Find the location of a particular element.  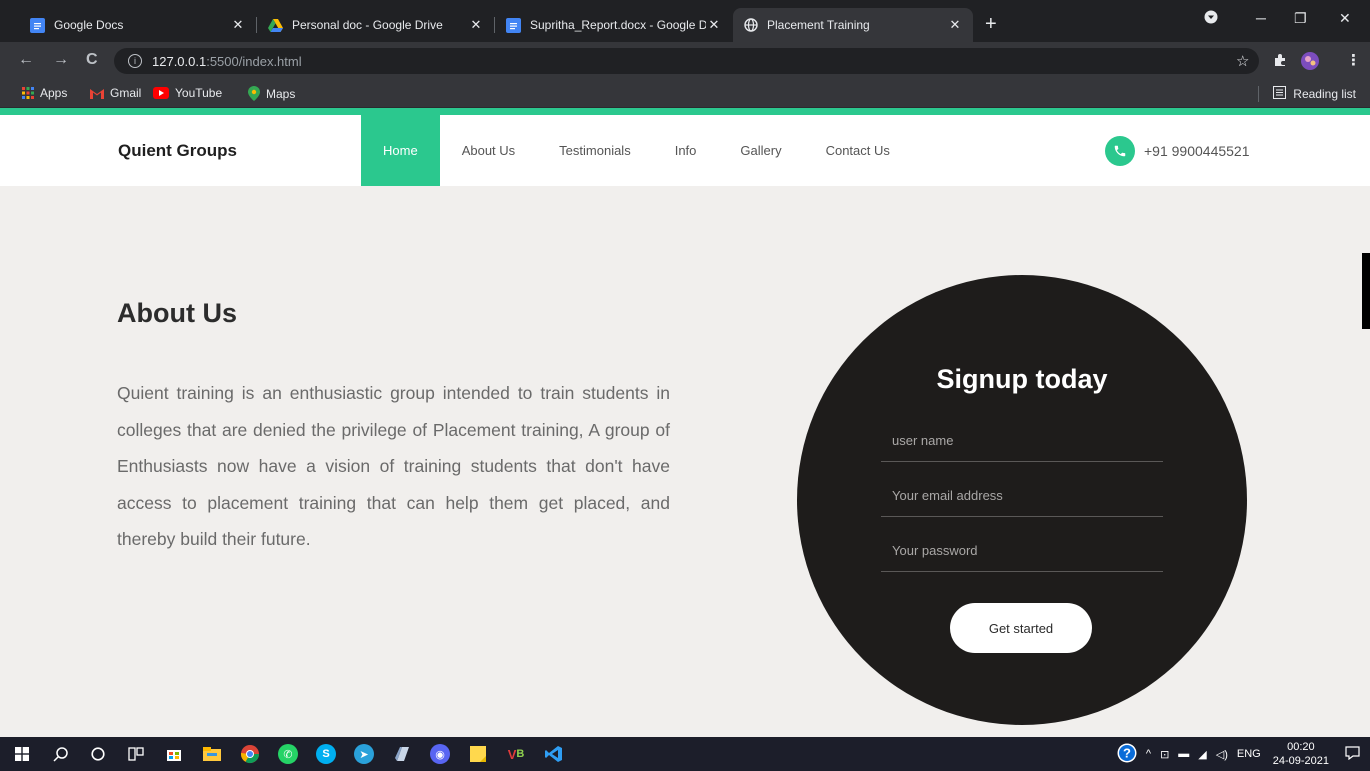

email-placeholder: Your email address is located at coordinates (947, 495).